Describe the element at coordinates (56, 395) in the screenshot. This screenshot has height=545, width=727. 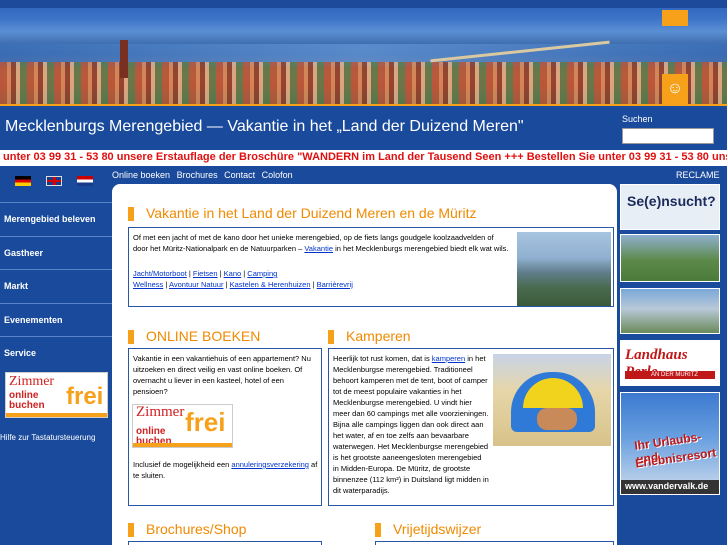
I see `zimmer-frei-banner: Zimmer online buchen frei` at that location.